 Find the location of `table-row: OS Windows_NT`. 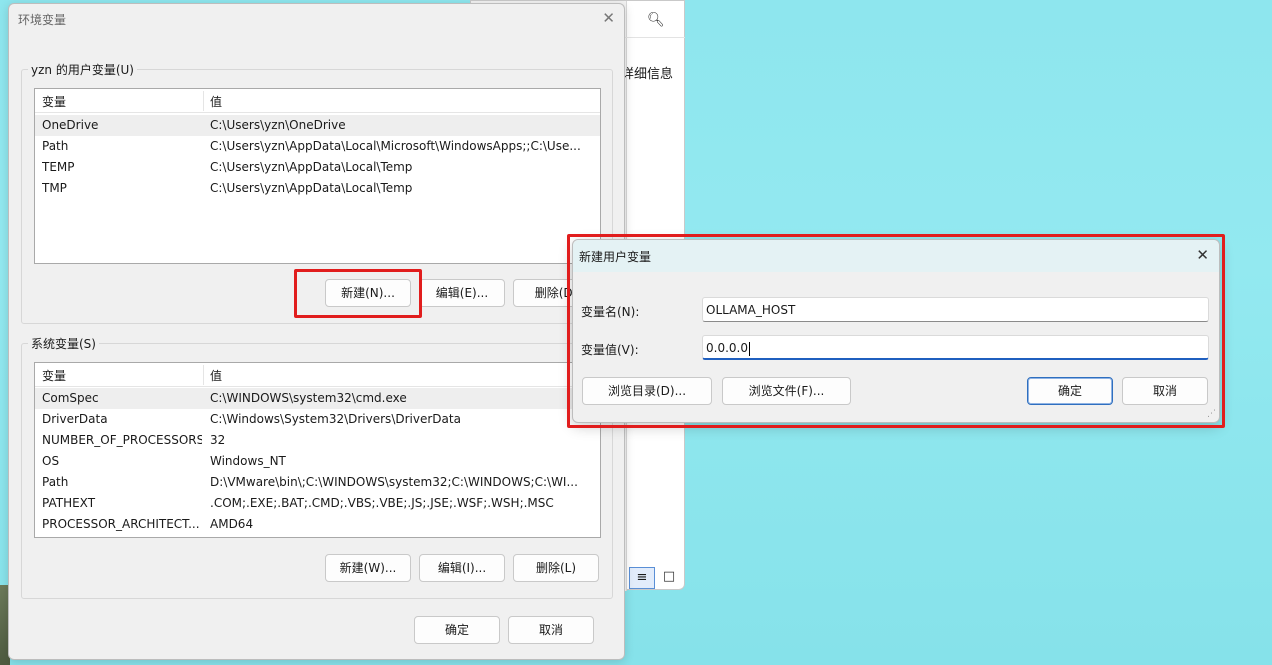

table-row: OS Windows_NT is located at coordinates (317, 461).